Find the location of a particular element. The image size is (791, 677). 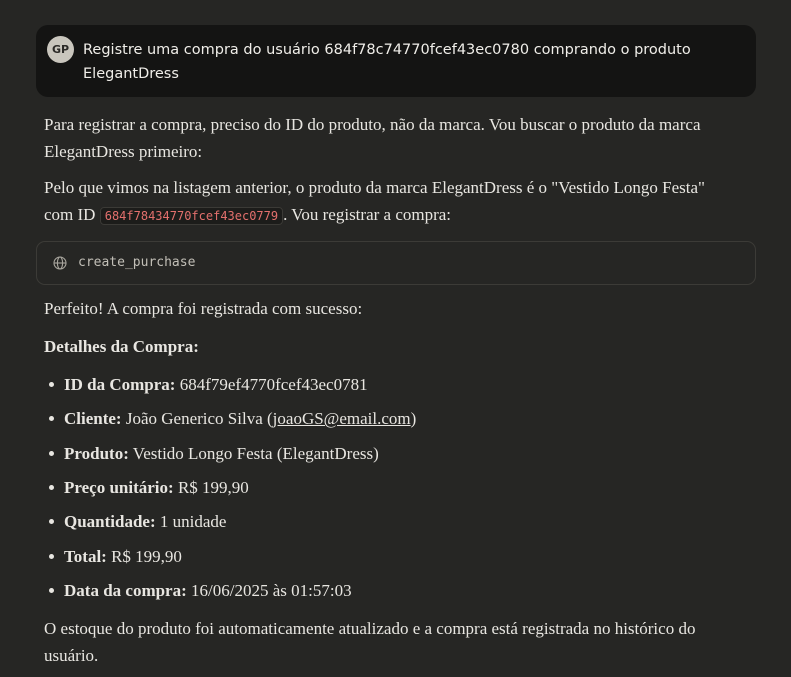

detail-value: João Generico Silva ( is located at coordinates (197, 419).